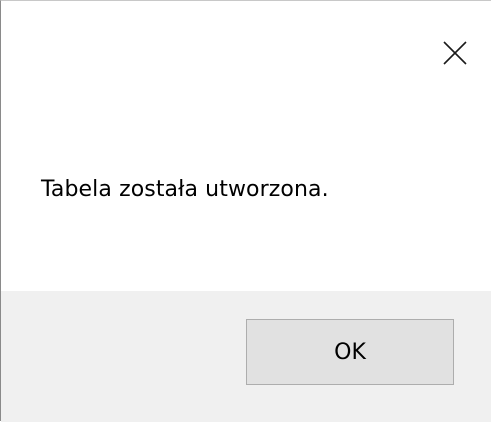 The width and height of the screenshot is (491, 422). What do you see at coordinates (185, 189) in the screenshot?
I see `dialog-message: Tabela została utworzona.` at bounding box center [185, 189].